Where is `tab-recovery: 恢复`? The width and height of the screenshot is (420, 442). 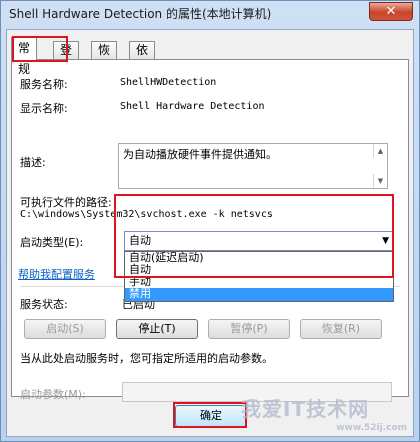 tab-recovery: 恢复 is located at coordinates (104, 57).